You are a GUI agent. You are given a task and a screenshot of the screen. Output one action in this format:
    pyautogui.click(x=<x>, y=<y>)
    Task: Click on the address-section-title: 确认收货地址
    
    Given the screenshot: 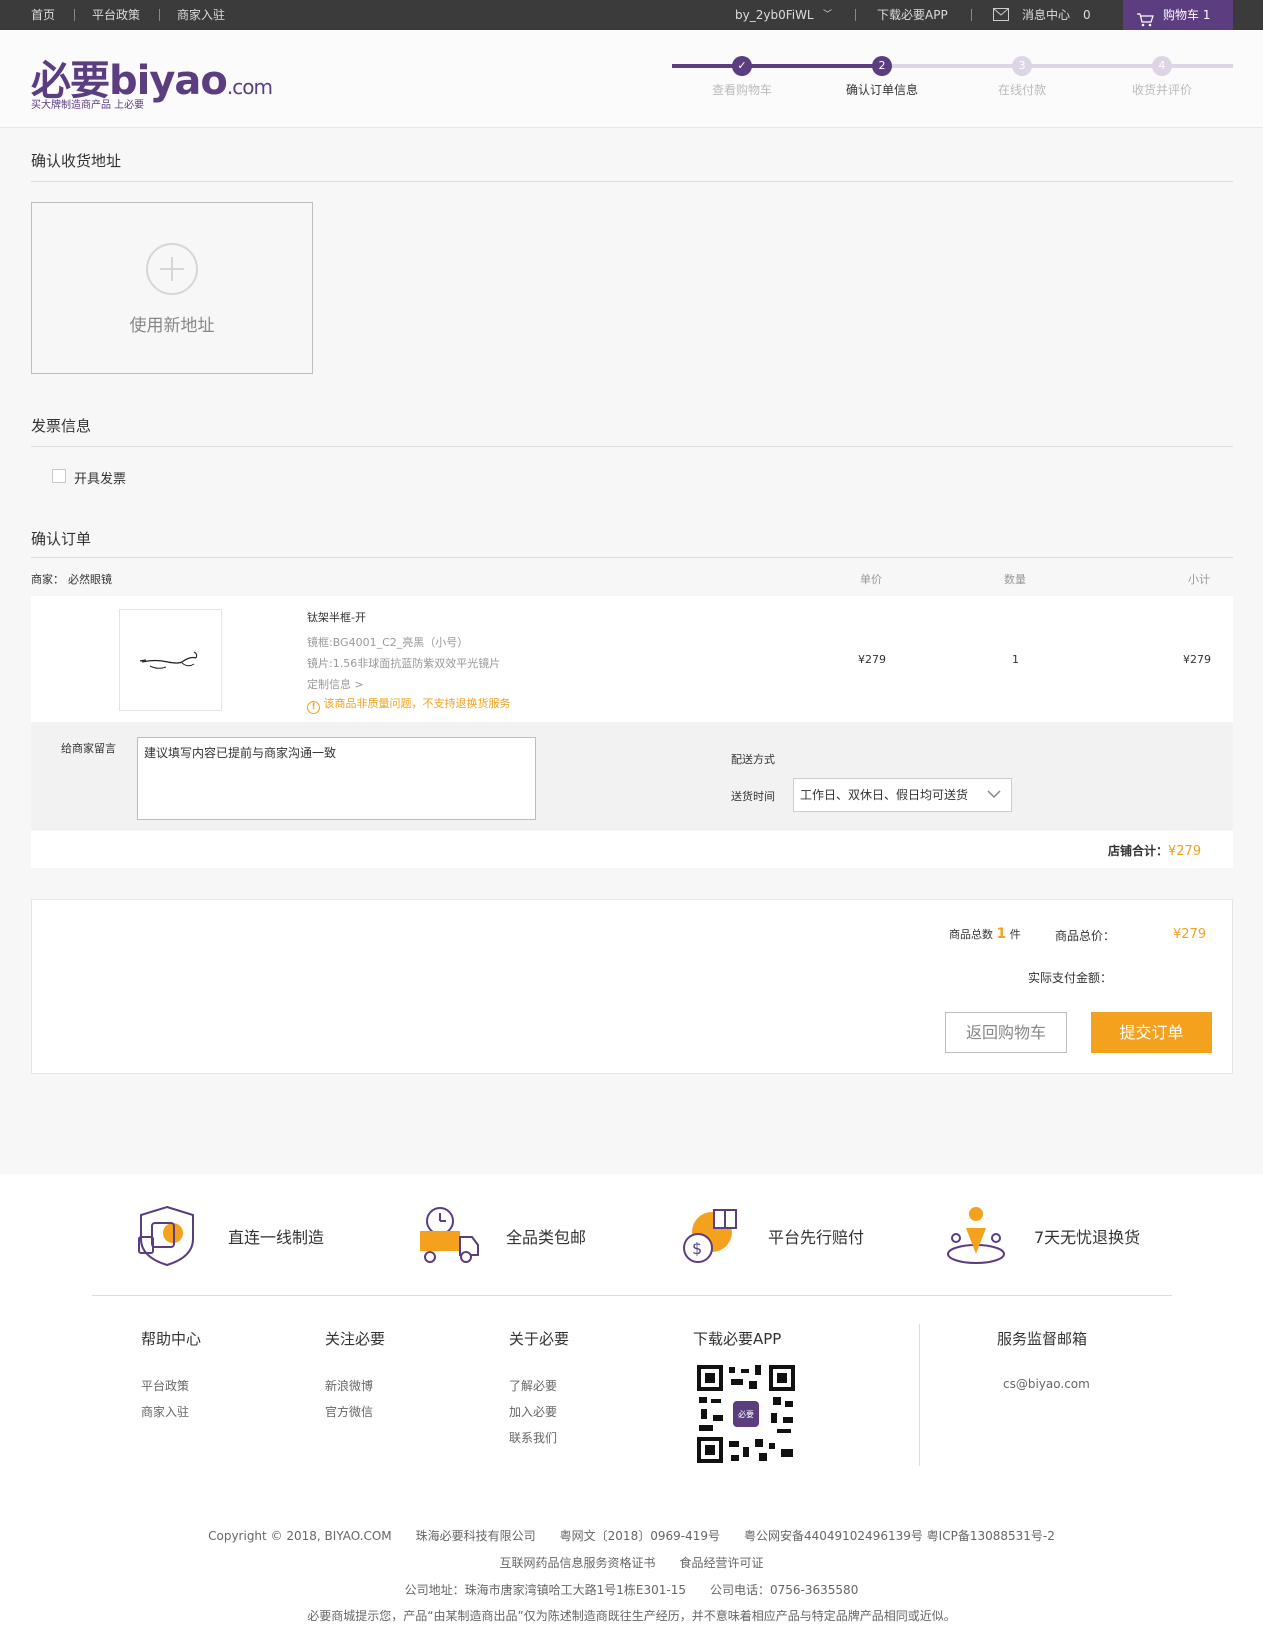 What is the action you would take?
    pyautogui.click(x=76, y=161)
    